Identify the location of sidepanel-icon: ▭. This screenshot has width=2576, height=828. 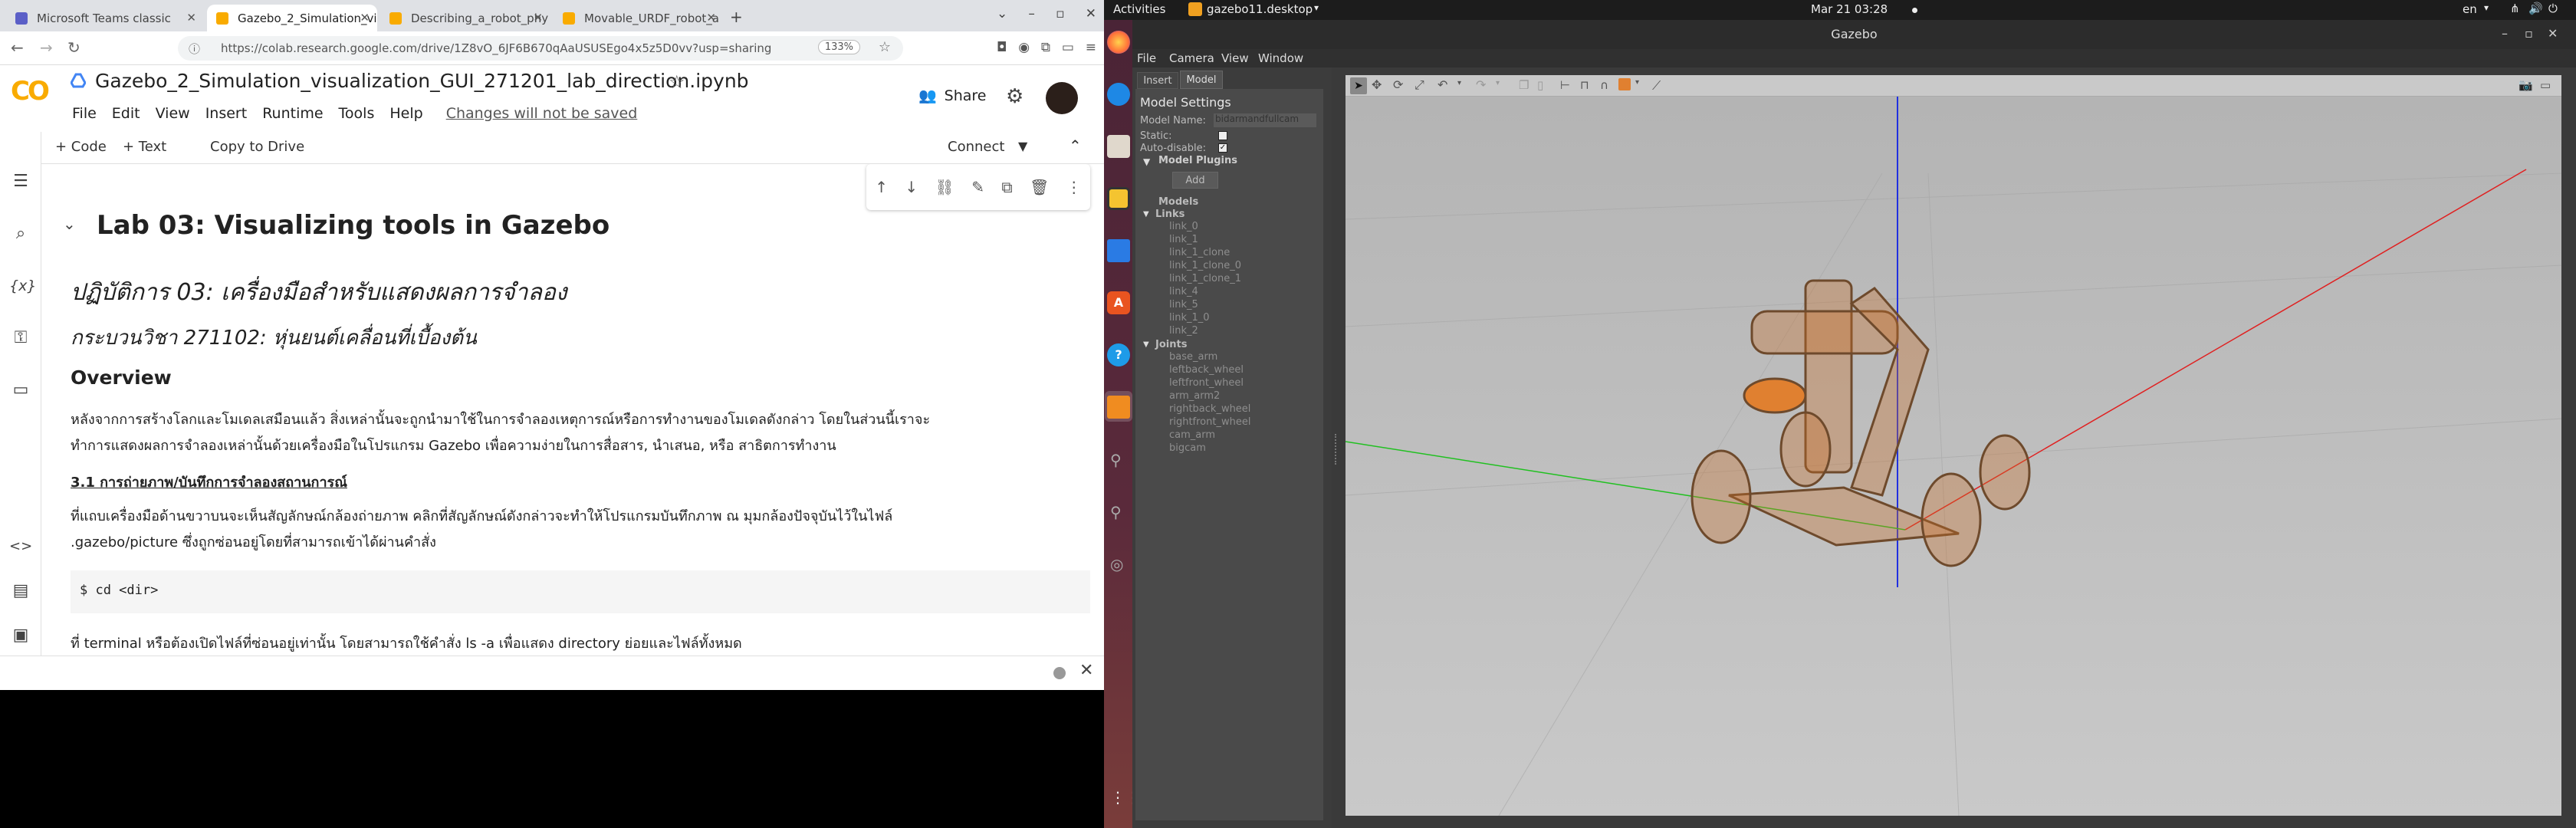
(1068, 48).